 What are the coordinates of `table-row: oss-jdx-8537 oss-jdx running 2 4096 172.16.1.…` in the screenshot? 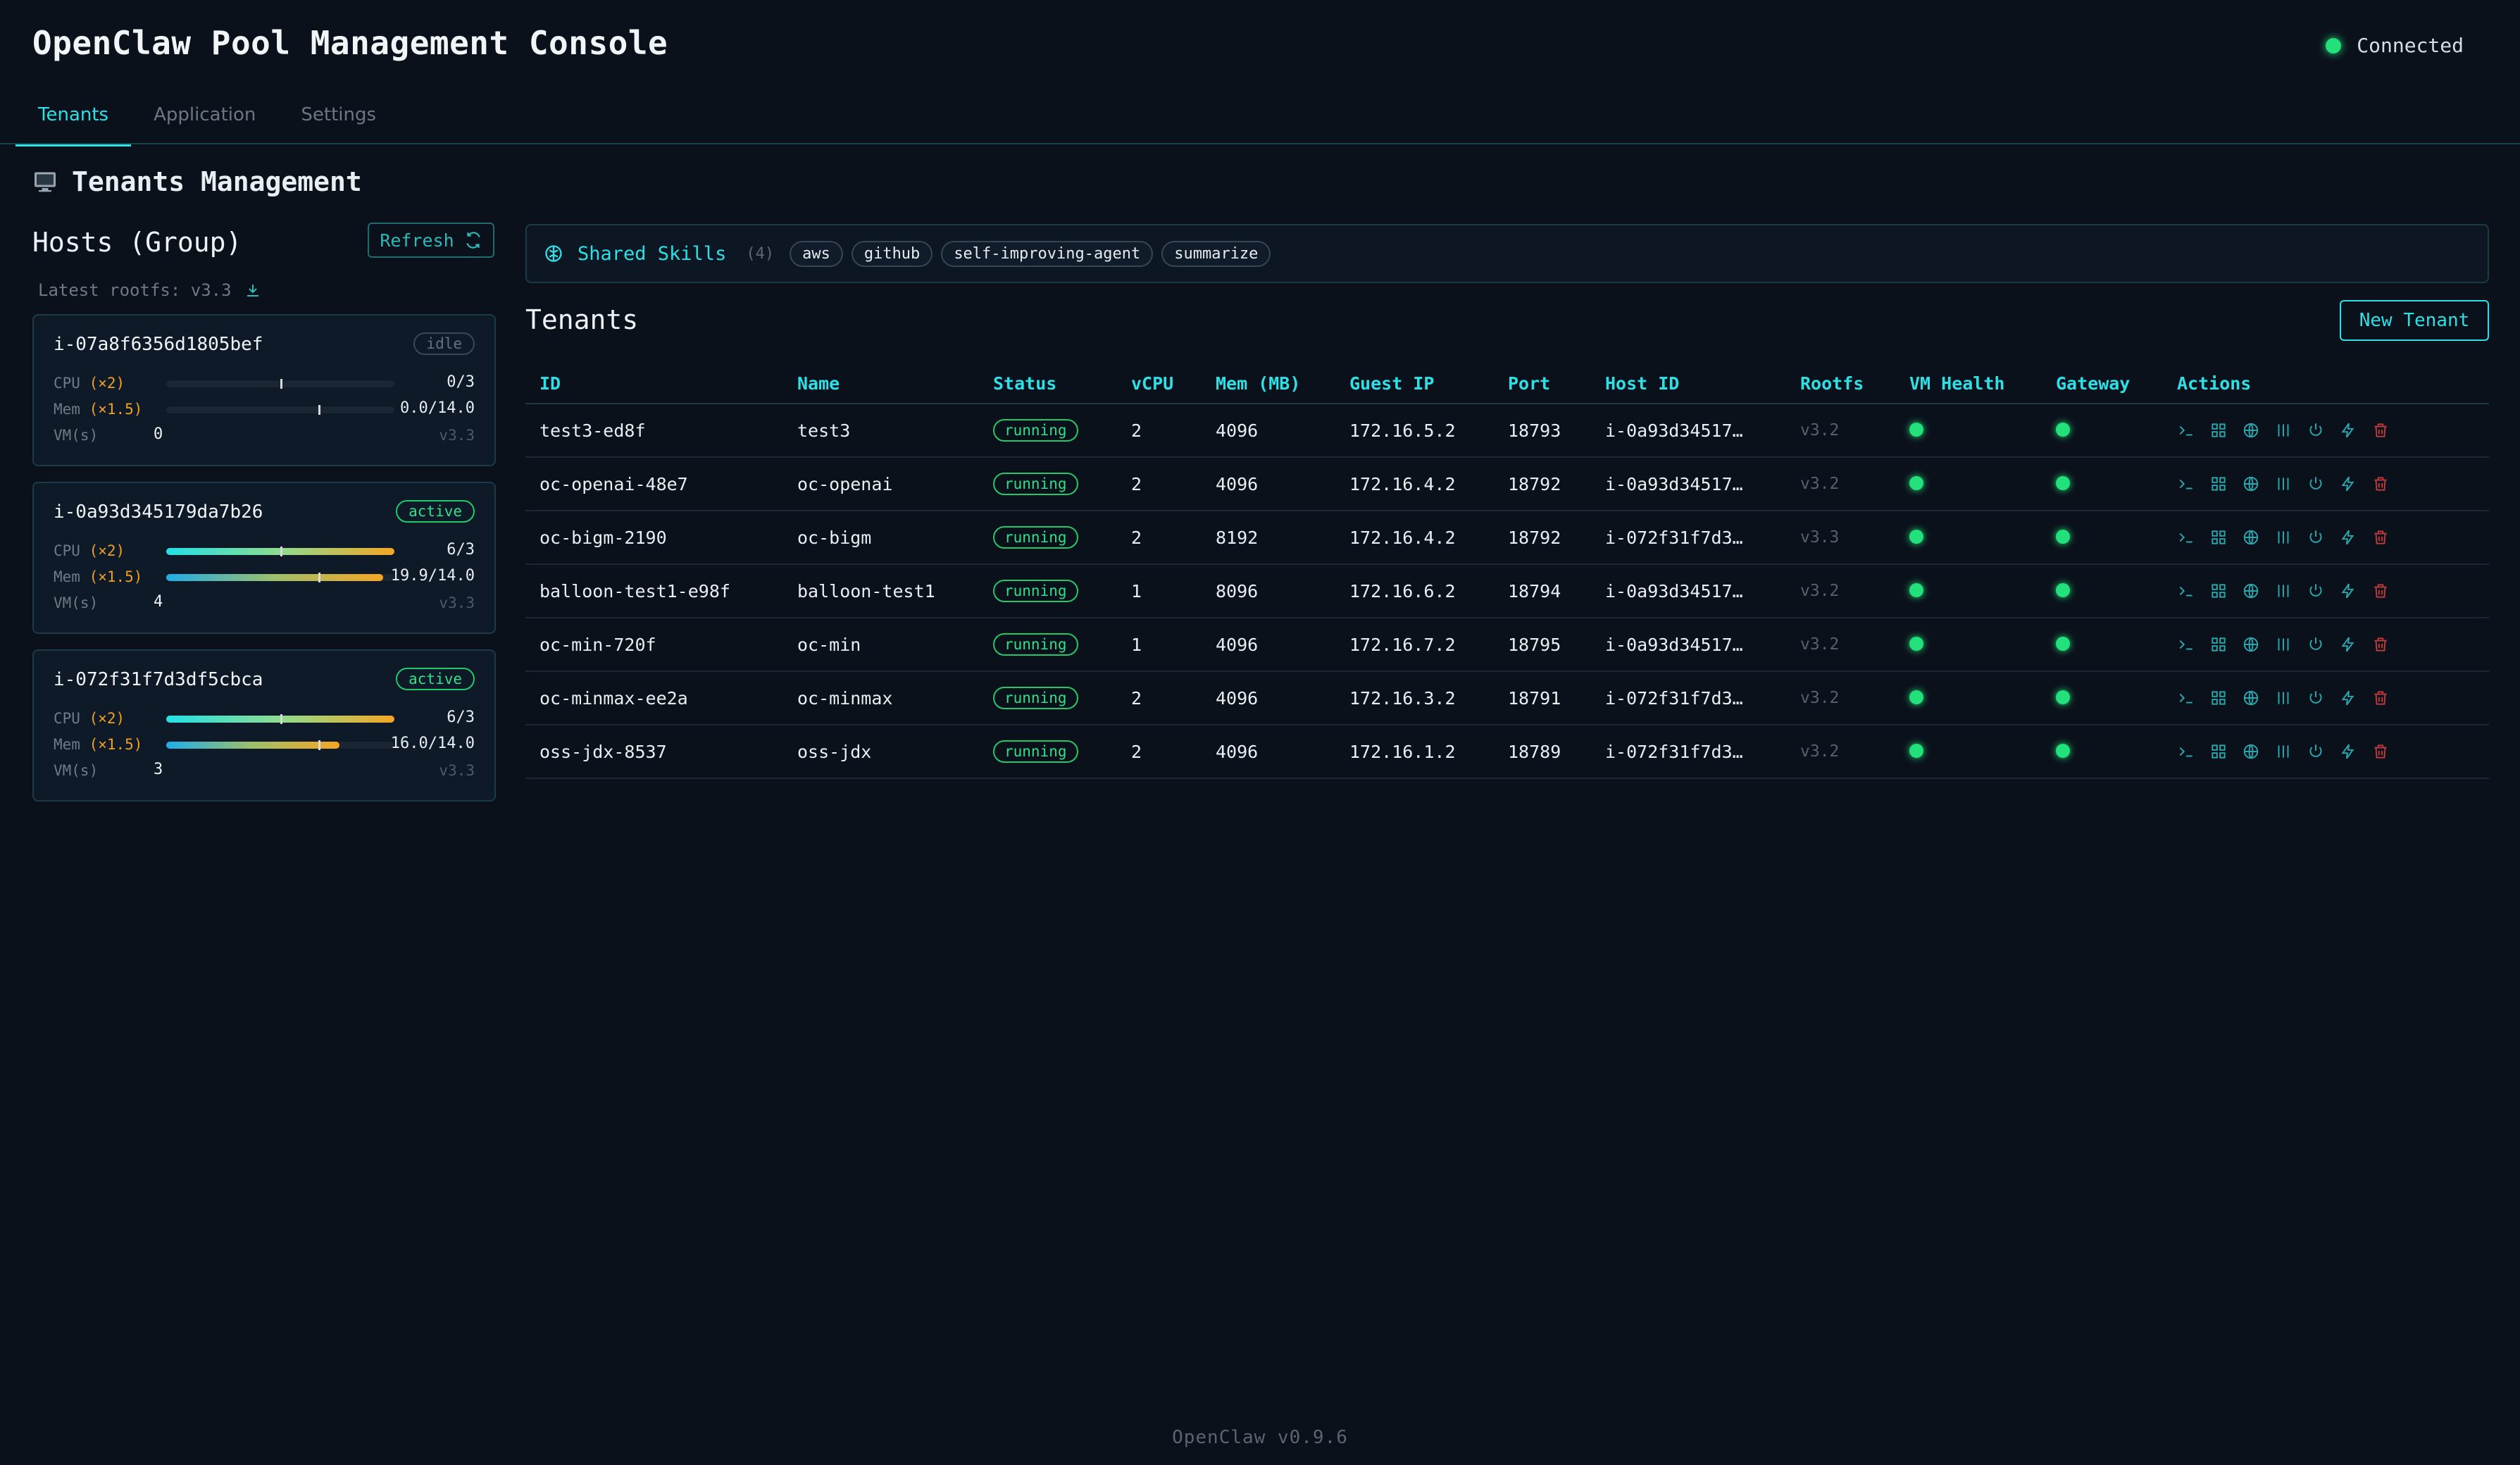 It's located at (1507, 752).